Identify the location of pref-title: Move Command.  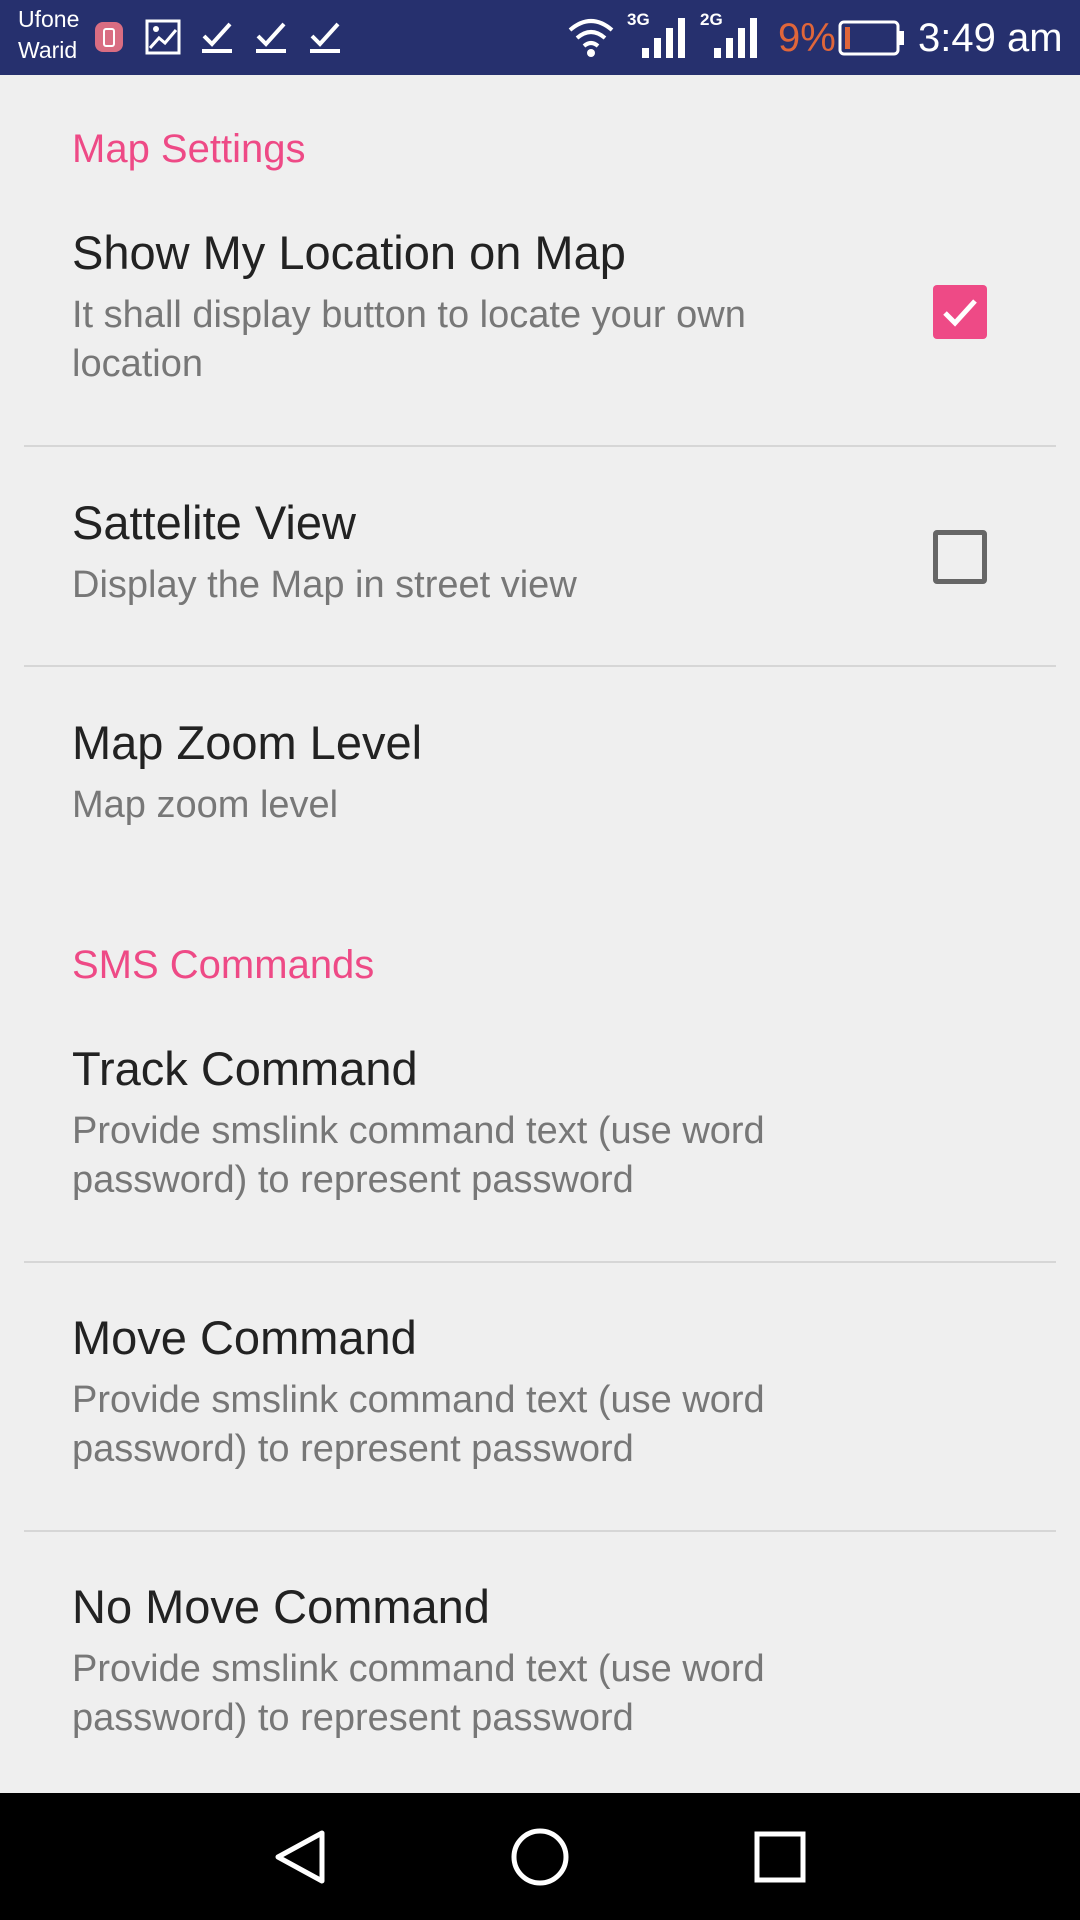
(244, 1337).